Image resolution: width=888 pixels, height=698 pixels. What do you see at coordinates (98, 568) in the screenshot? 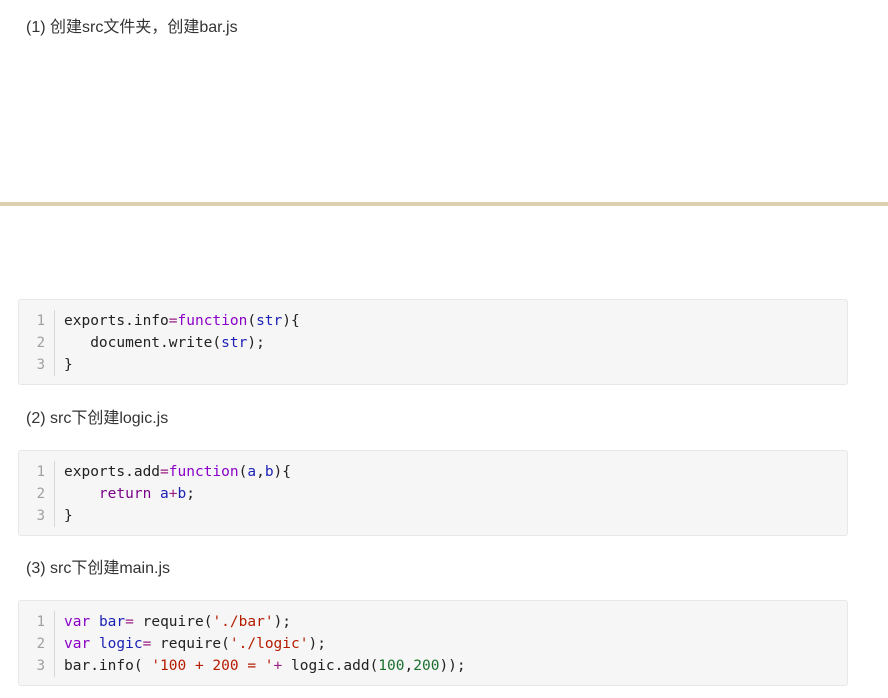
I see `step-heading-3: (3) src下创建main.js` at bounding box center [98, 568].